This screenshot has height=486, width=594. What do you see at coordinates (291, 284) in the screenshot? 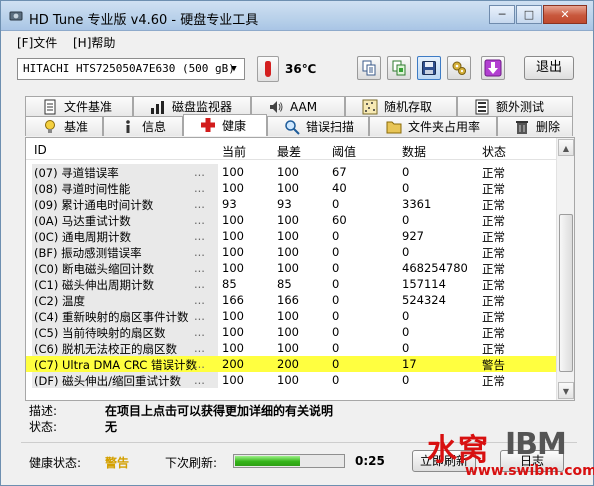
I see `table-row: (C1) 磁头伸出周期计数... 85 85 0 157114 正常` at bounding box center [291, 284].